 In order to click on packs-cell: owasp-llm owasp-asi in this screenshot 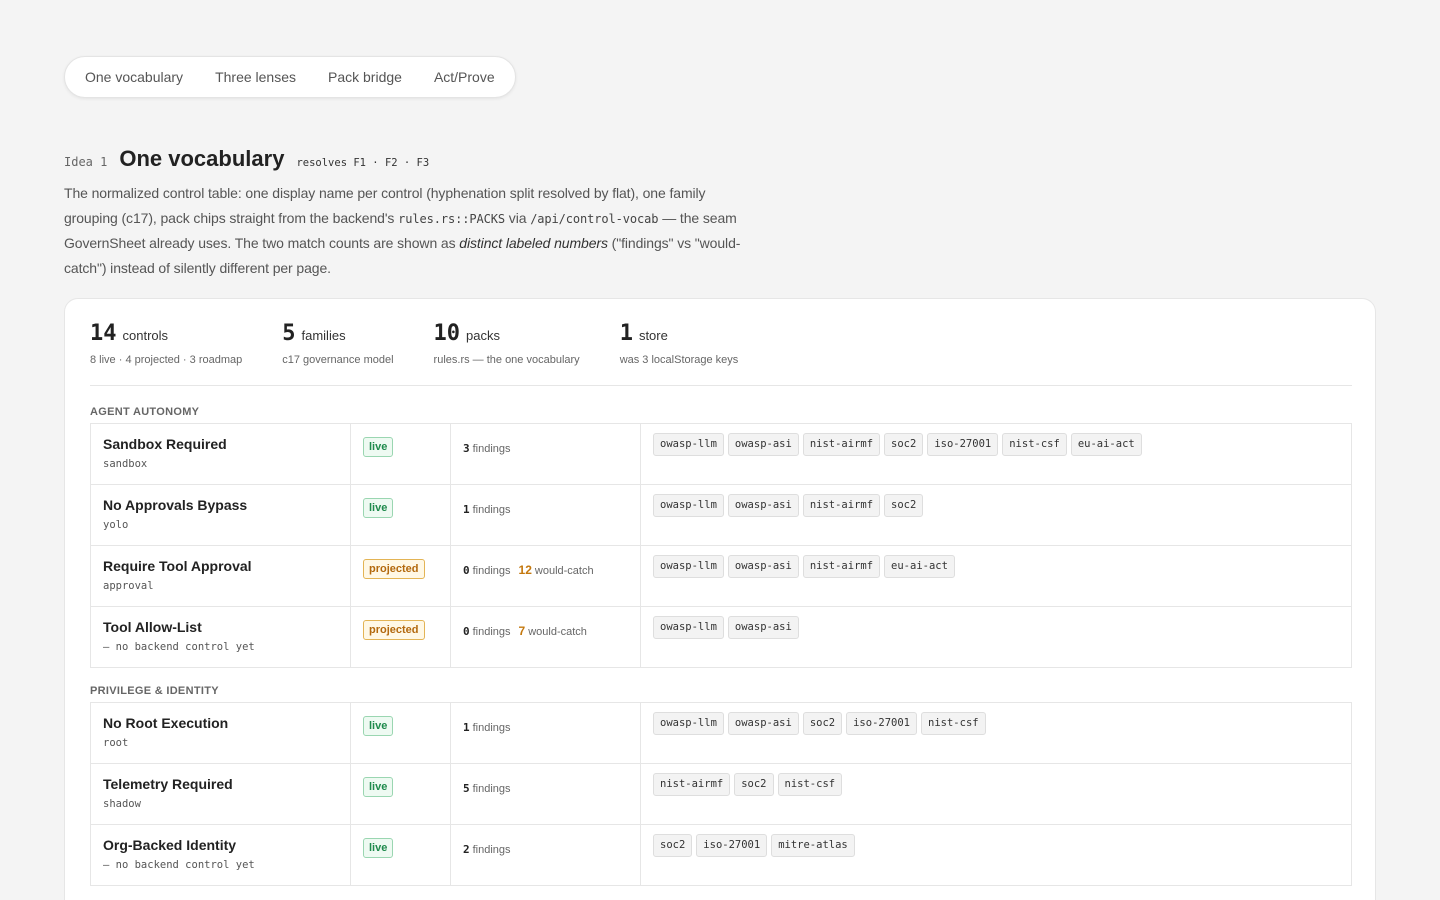, I will do `click(996, 637)`.